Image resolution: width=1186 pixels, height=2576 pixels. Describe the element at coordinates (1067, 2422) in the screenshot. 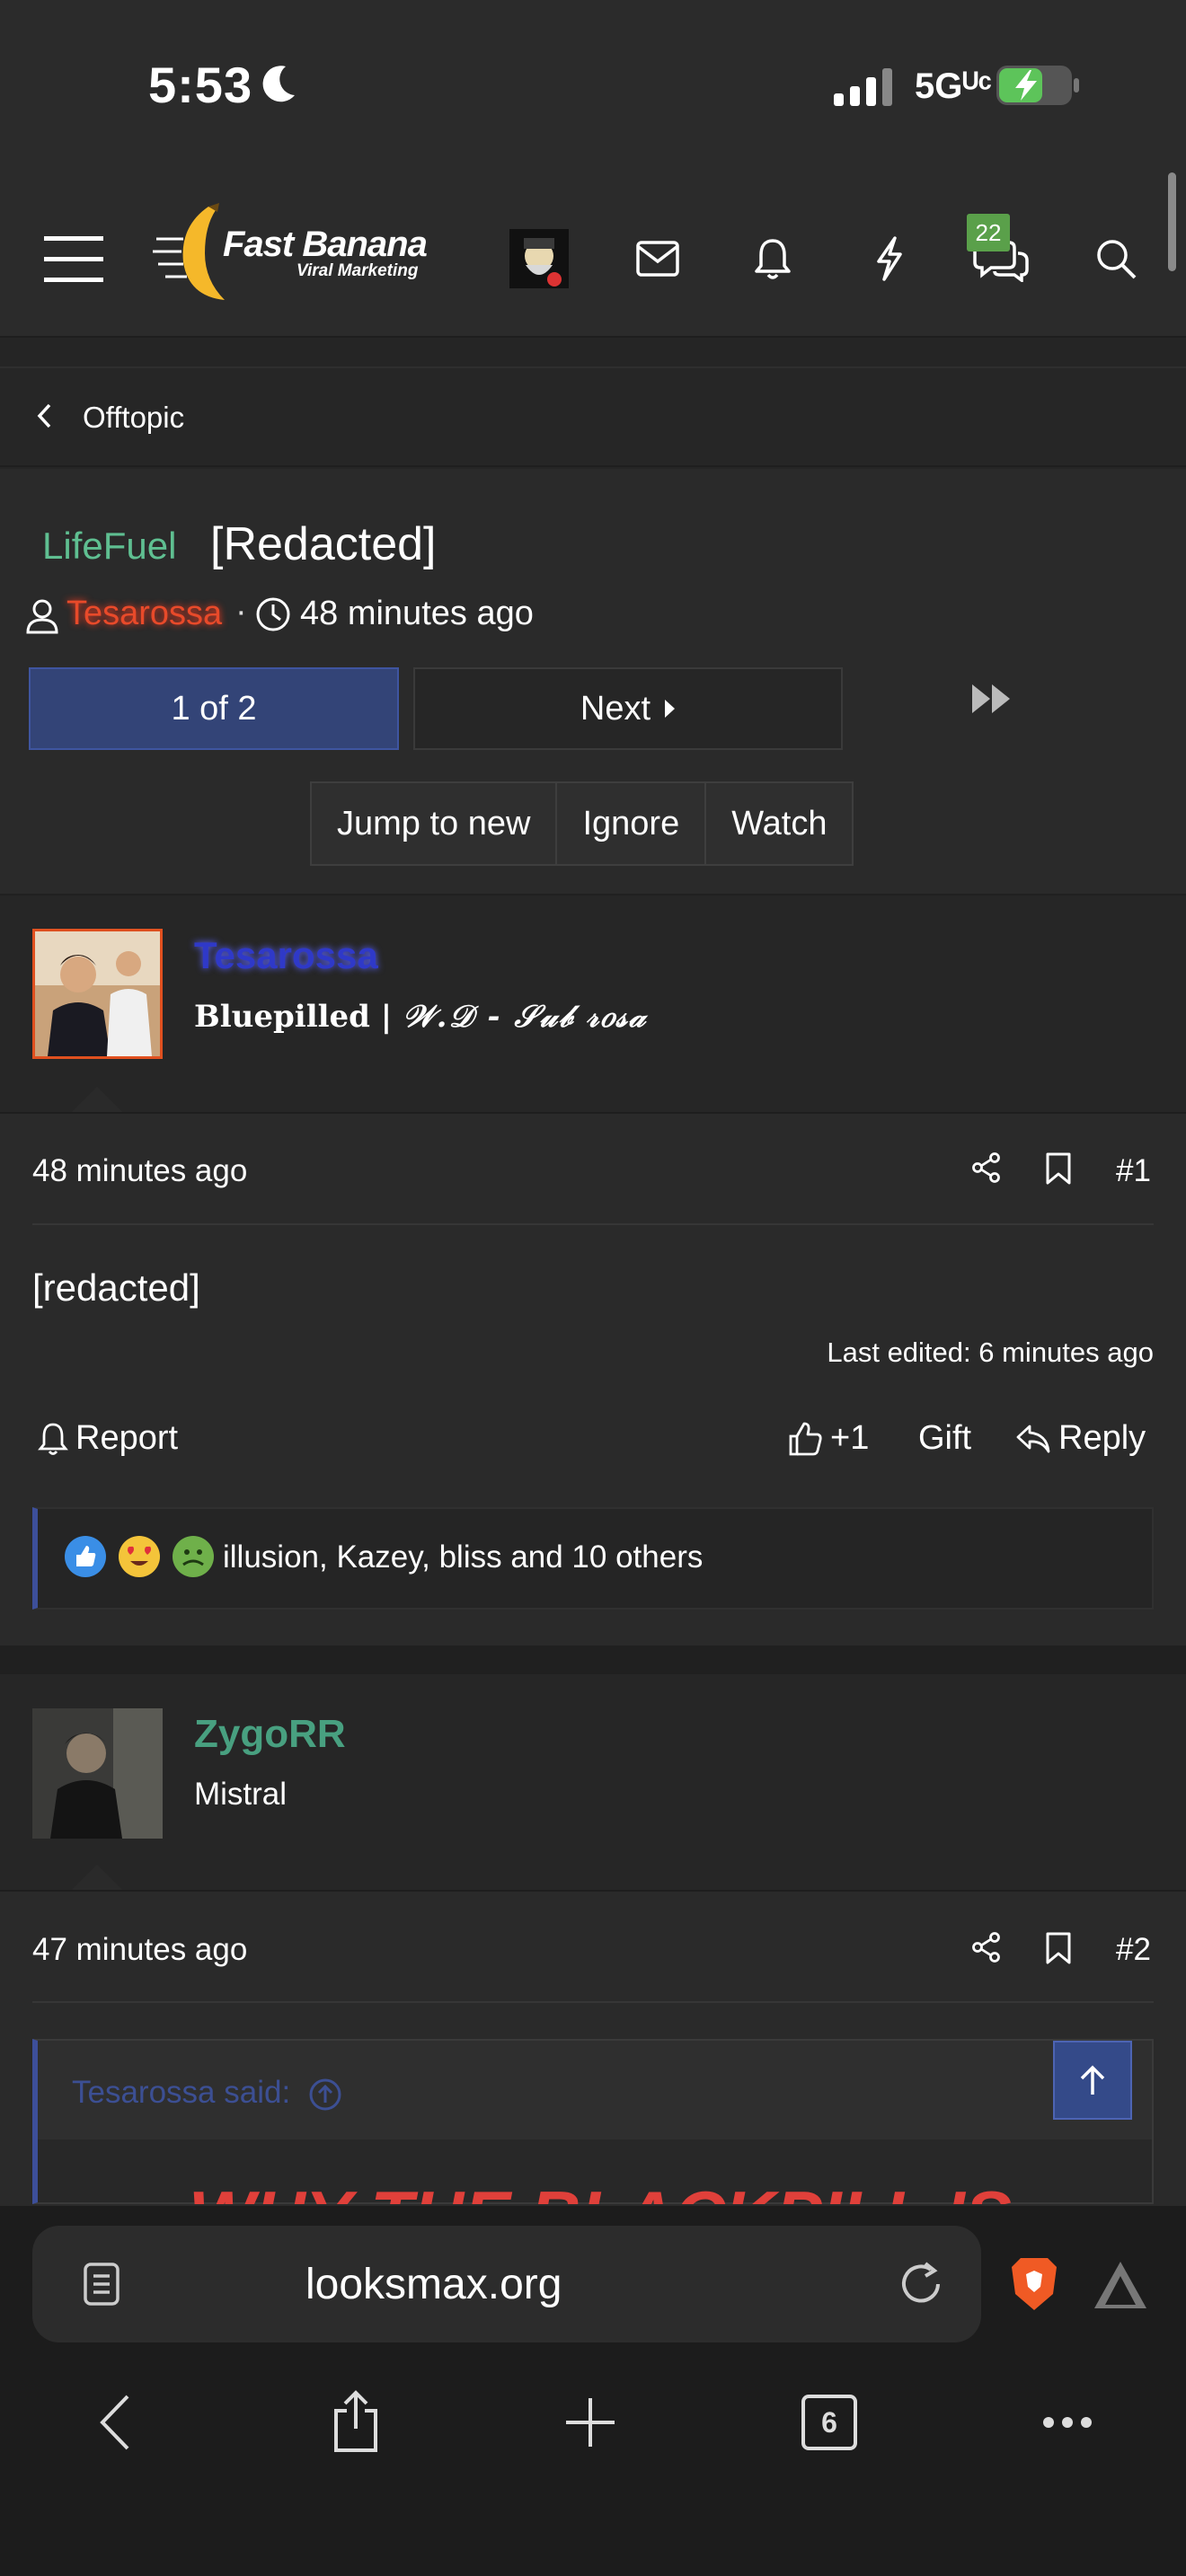

I see `more-icon` at that location.